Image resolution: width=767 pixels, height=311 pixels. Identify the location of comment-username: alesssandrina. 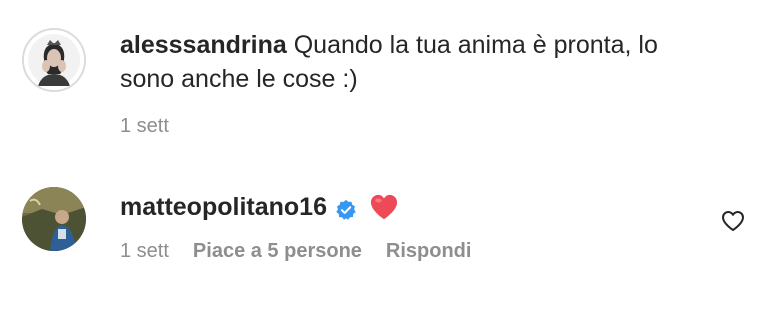
(203, 45).